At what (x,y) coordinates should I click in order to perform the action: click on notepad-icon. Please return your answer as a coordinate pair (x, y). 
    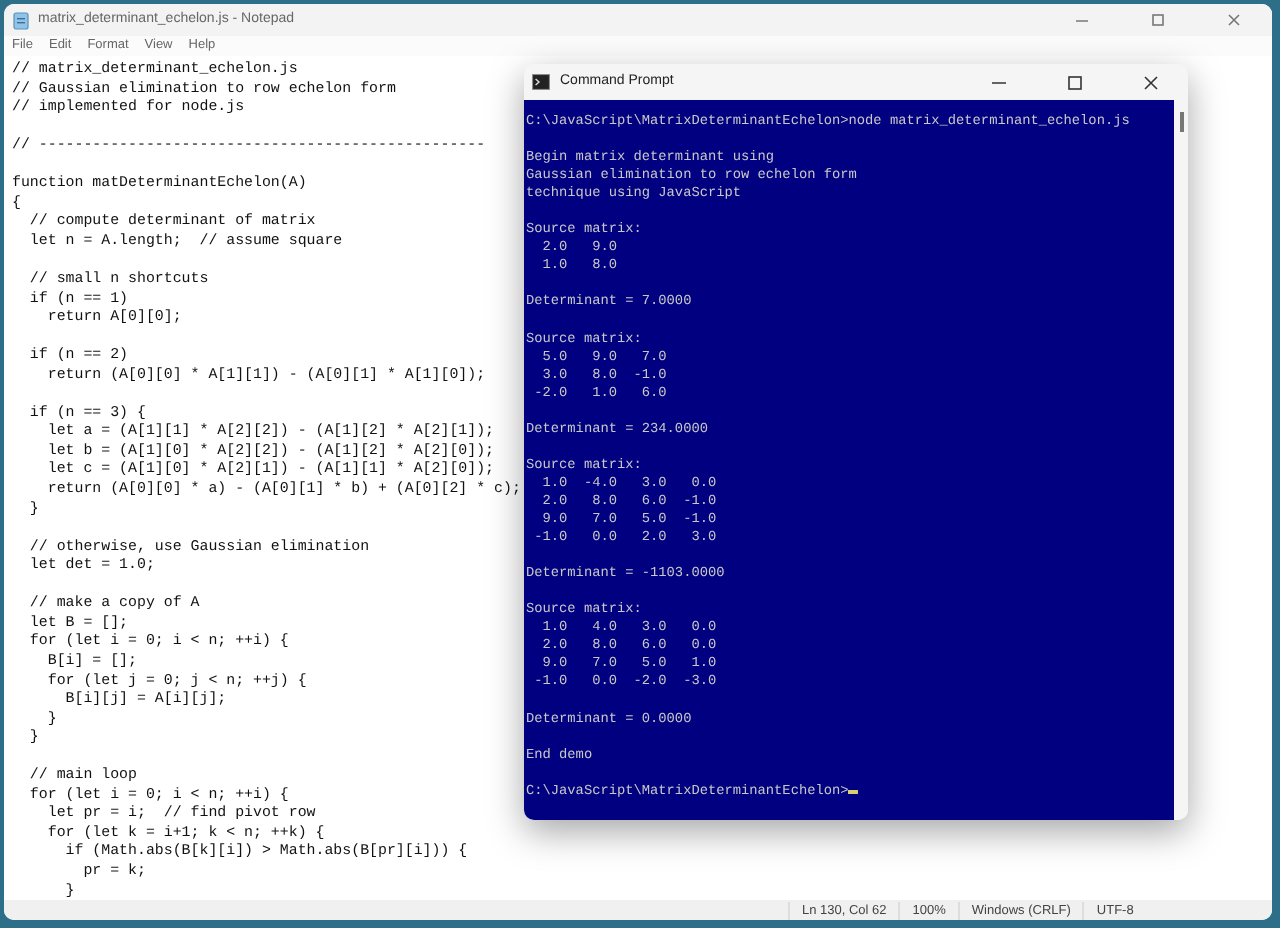
    Looking at the image, I should click on (21, 20).